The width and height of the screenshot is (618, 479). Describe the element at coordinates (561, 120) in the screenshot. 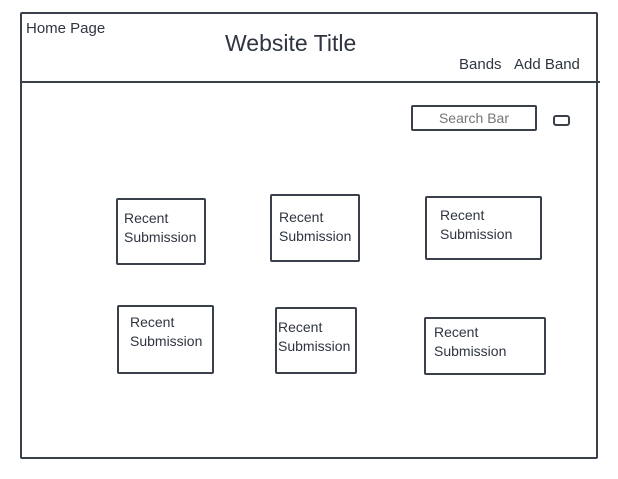

I see `search-button` at that location.